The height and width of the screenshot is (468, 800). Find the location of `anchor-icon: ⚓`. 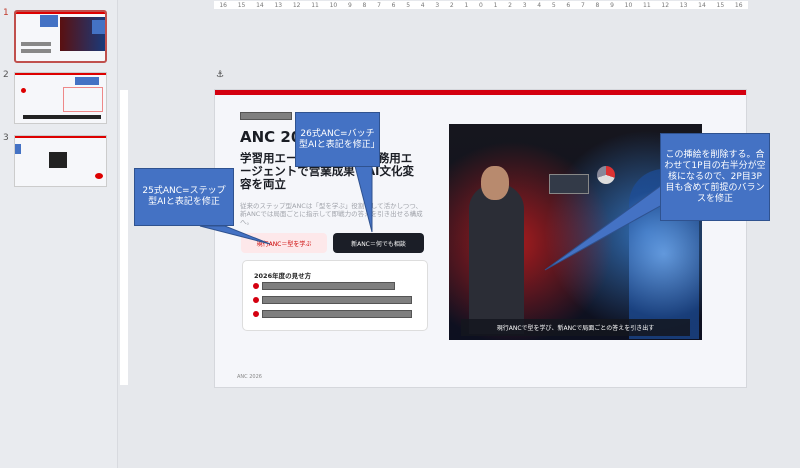

anchor-icon: ⚓ is located at coordinates (220, 75).